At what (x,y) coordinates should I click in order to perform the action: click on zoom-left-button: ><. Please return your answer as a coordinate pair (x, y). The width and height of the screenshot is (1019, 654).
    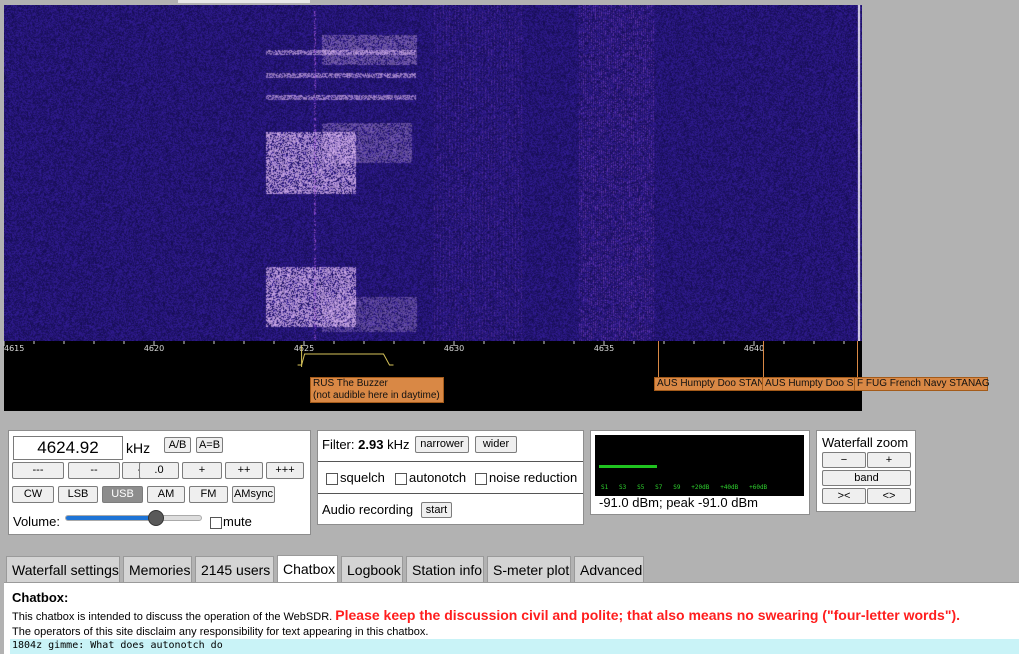
    Looking at the image, I should click on (844, 496).